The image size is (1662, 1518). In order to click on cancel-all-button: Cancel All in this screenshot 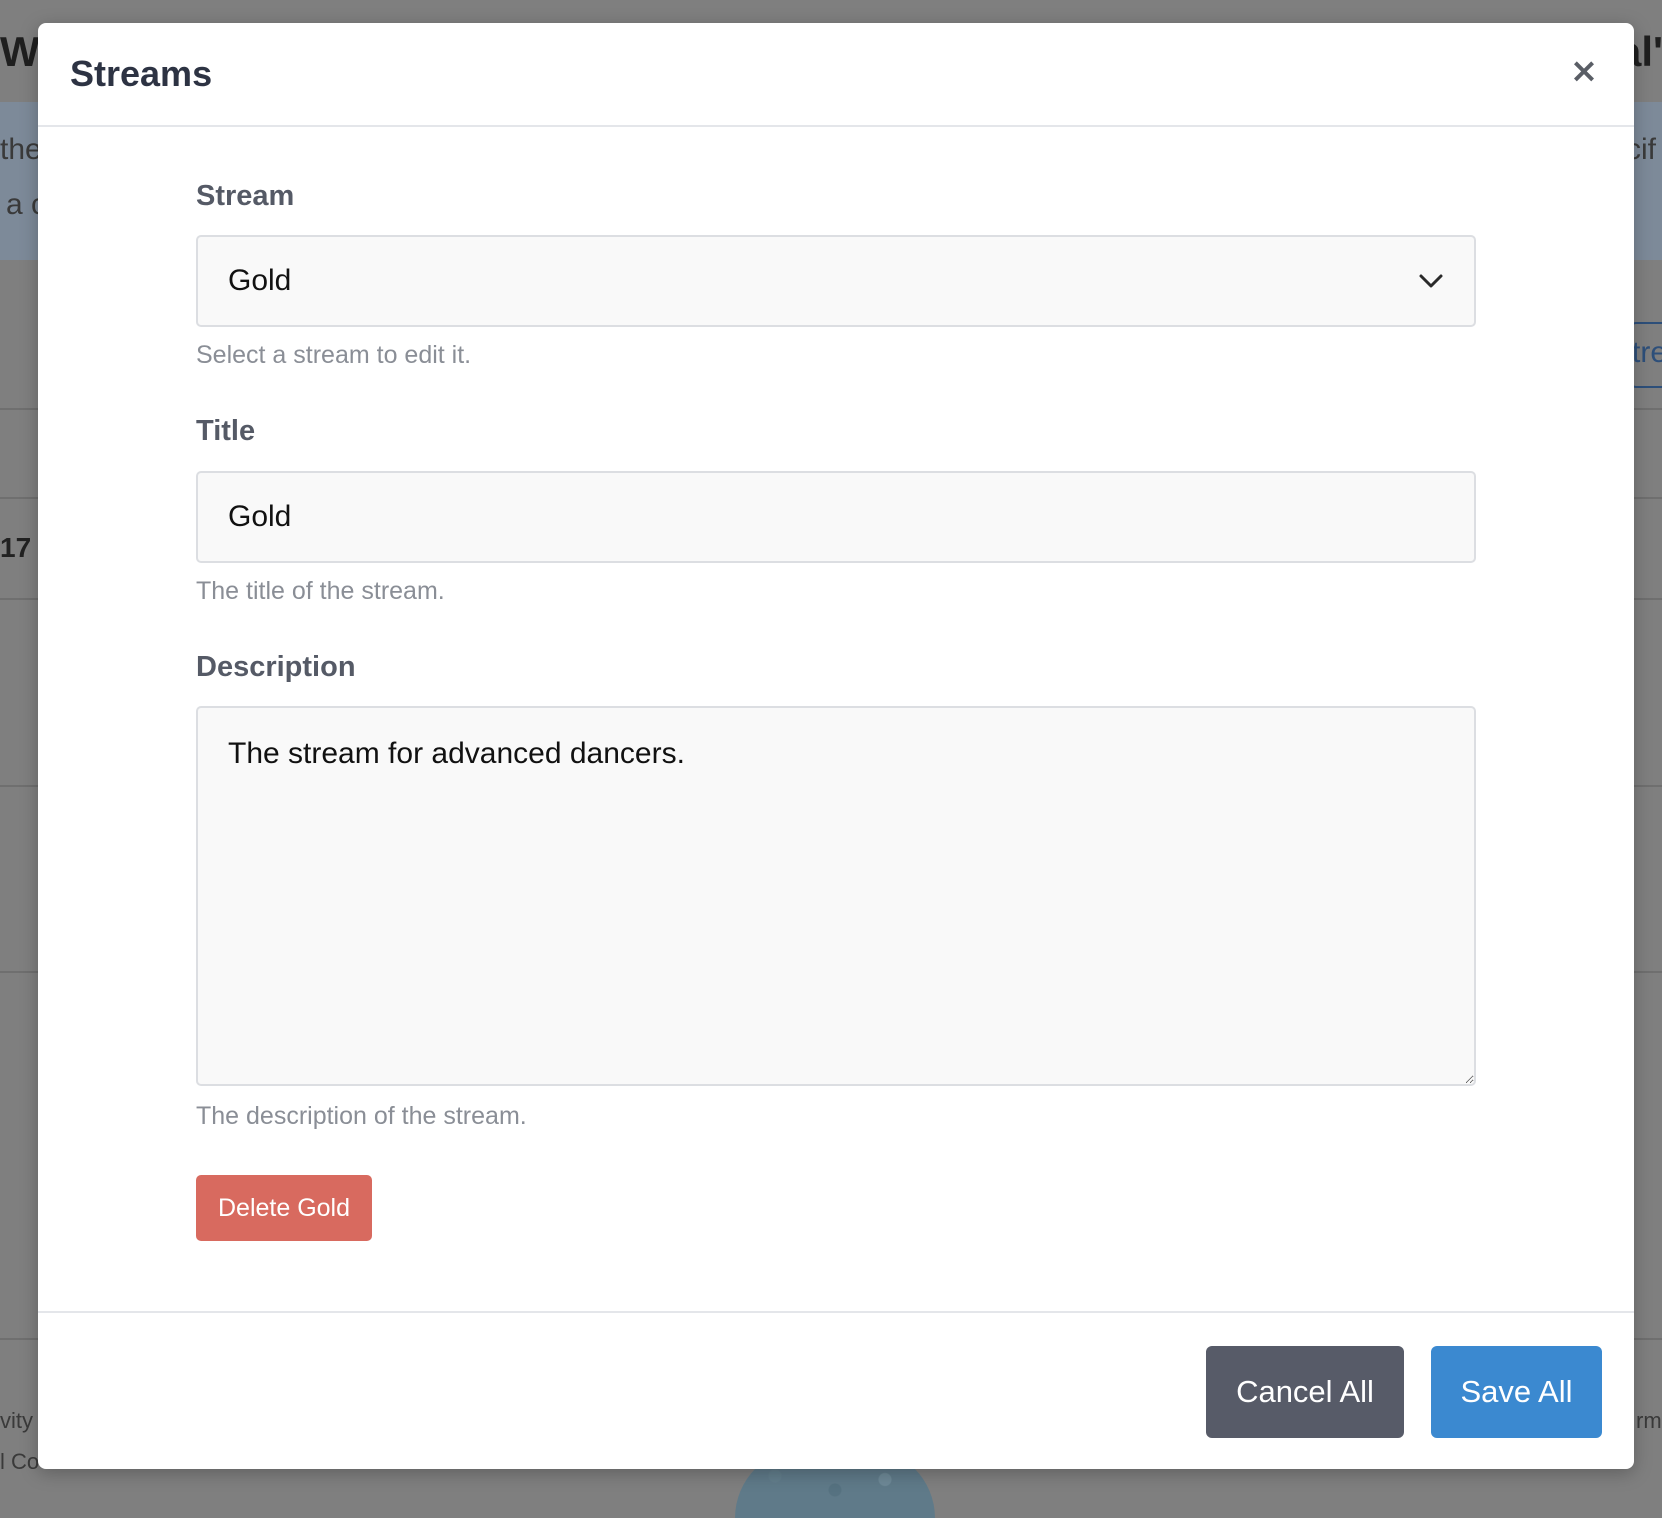, I will do `click(1305, 1392)`.